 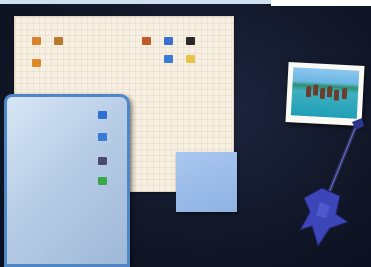 What do you see at coordinates (333, 183) in the screenshot?
I see `guitar-icon` at bounding box center [333, 183].